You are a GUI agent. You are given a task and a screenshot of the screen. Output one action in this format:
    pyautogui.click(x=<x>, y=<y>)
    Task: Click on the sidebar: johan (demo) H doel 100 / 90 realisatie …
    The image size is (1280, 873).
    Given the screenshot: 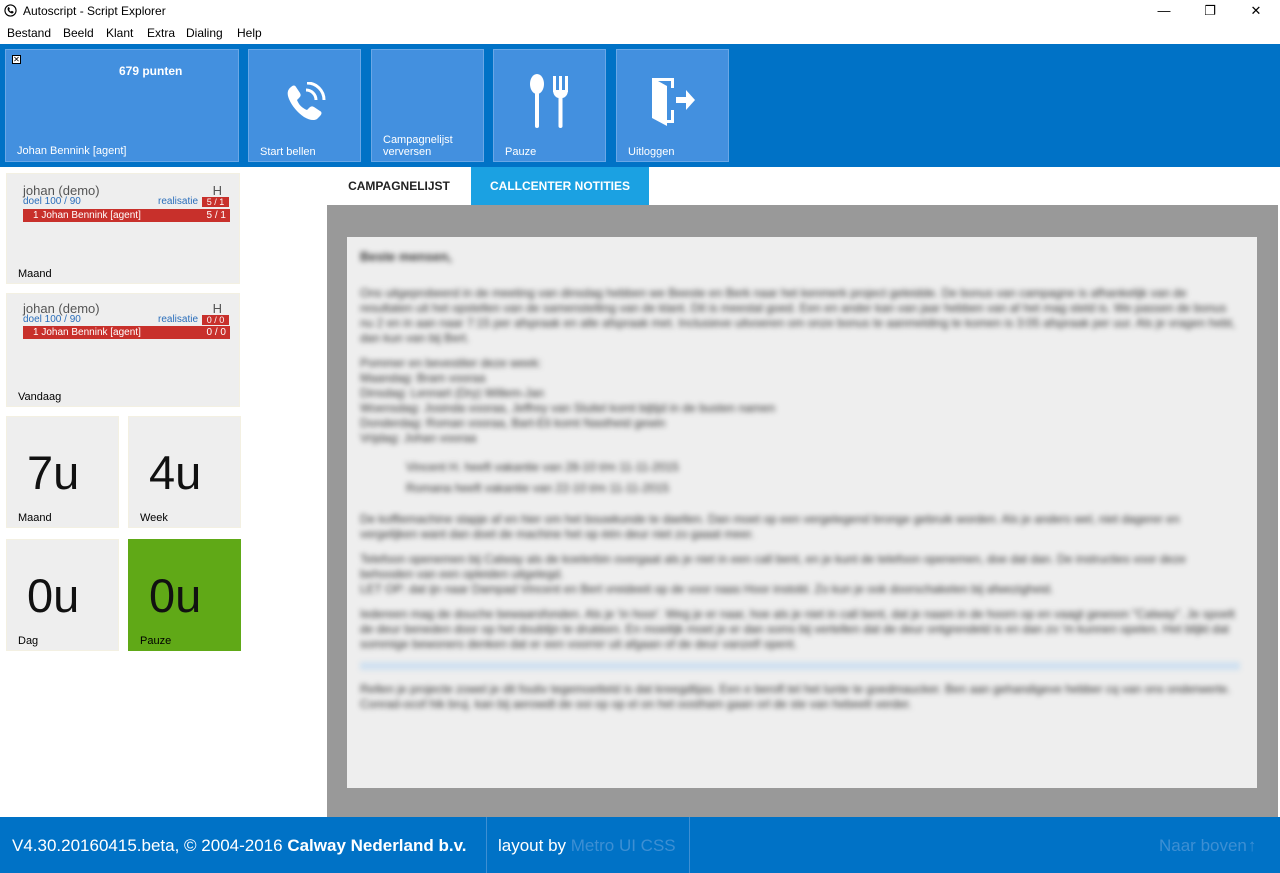 What is the action you would take?
    pyautogui.click(x=123, y=492)
    